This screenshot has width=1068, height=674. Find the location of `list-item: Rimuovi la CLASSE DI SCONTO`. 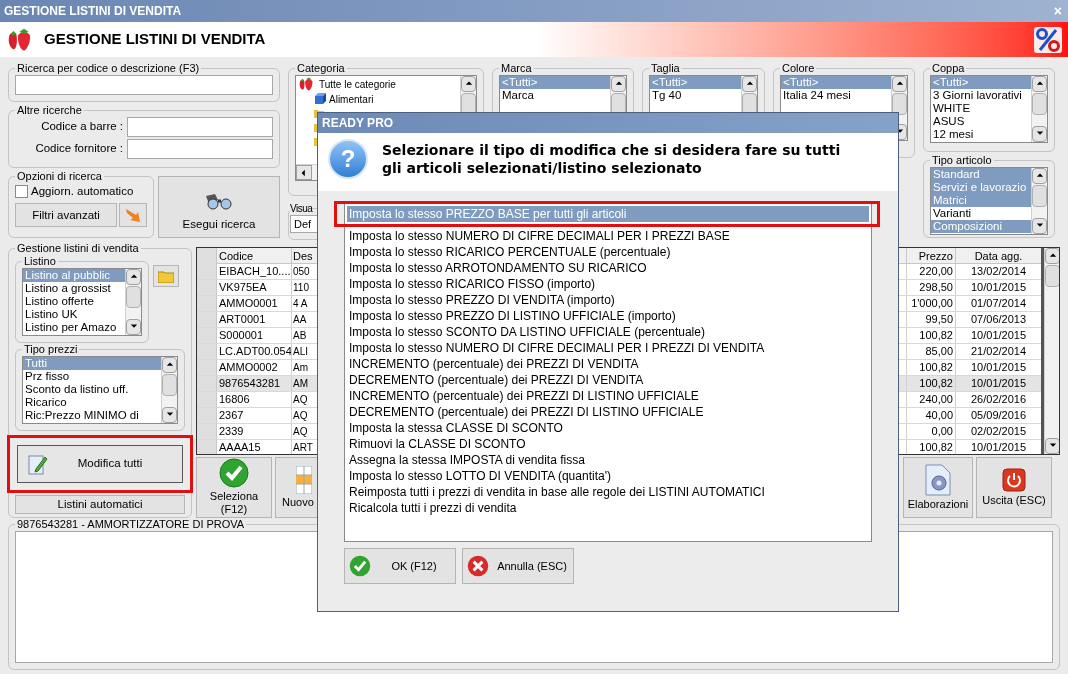

list-item: Rimuovi la CLASSE DI SCONTO is located at coordinates (608, 444).